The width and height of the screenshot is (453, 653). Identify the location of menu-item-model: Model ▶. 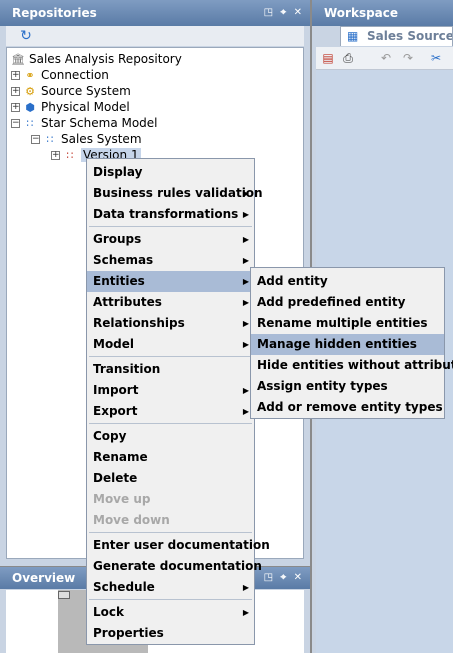
(170, 344).